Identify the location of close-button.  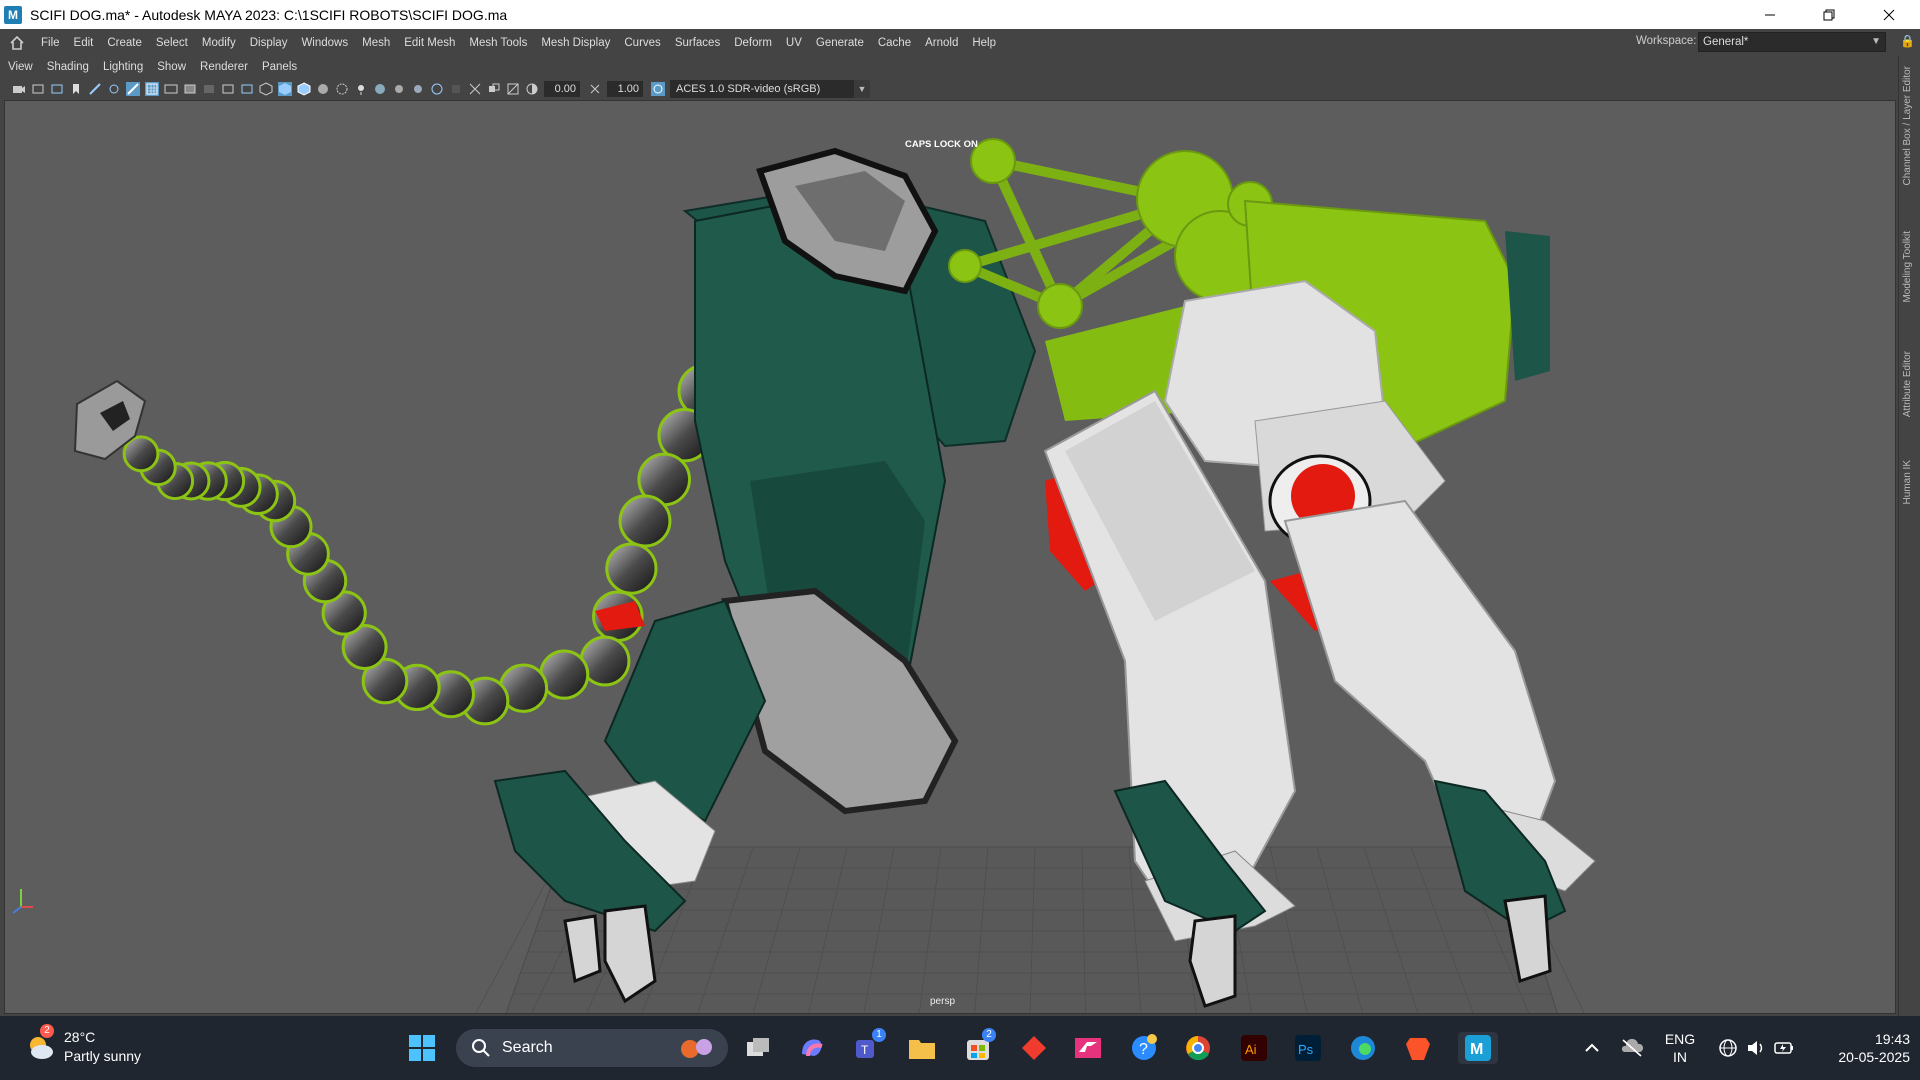
(1889, 14).